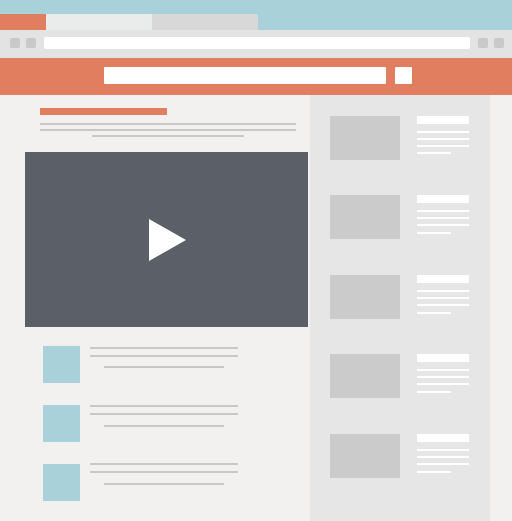  What do you see at coordinates (483, 43) in the screenshot?
I see `bookmark-icon` at bounding box center [483, 43].